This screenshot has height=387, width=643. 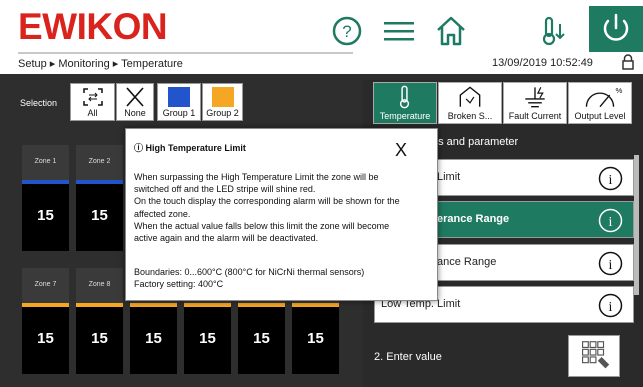 I want to click on help-icon: ?, so click(x=347, y=31).